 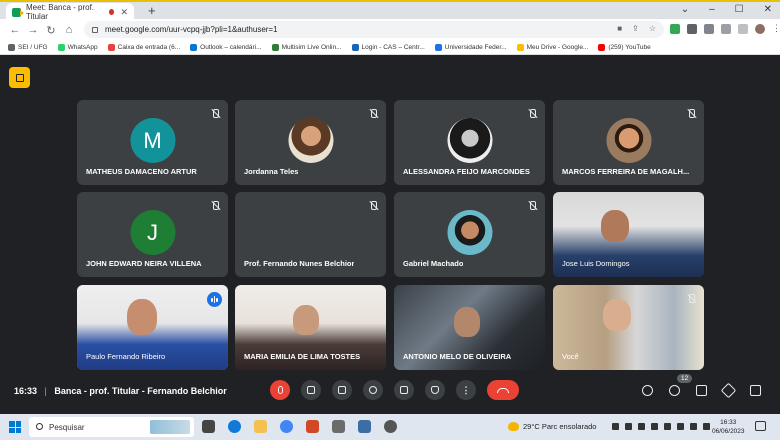 What do you see at coordinates (260, 426) in the screenshot?
I see `file-explorer-icon` at bounding box center [260, 426].